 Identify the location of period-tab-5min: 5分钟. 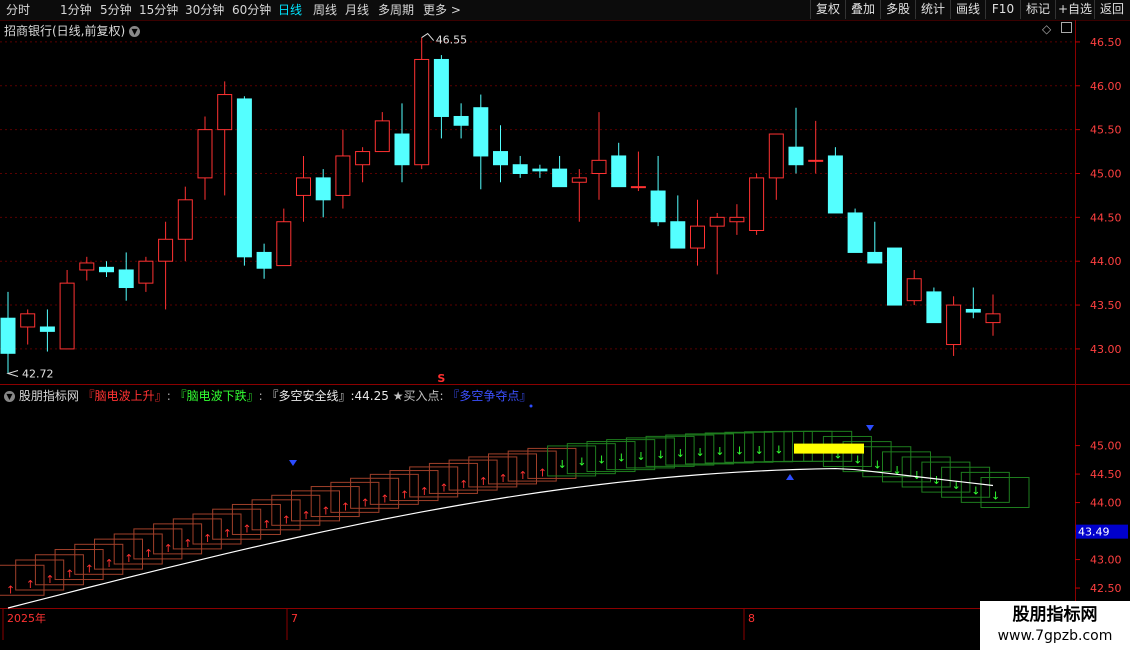
(116, 10).